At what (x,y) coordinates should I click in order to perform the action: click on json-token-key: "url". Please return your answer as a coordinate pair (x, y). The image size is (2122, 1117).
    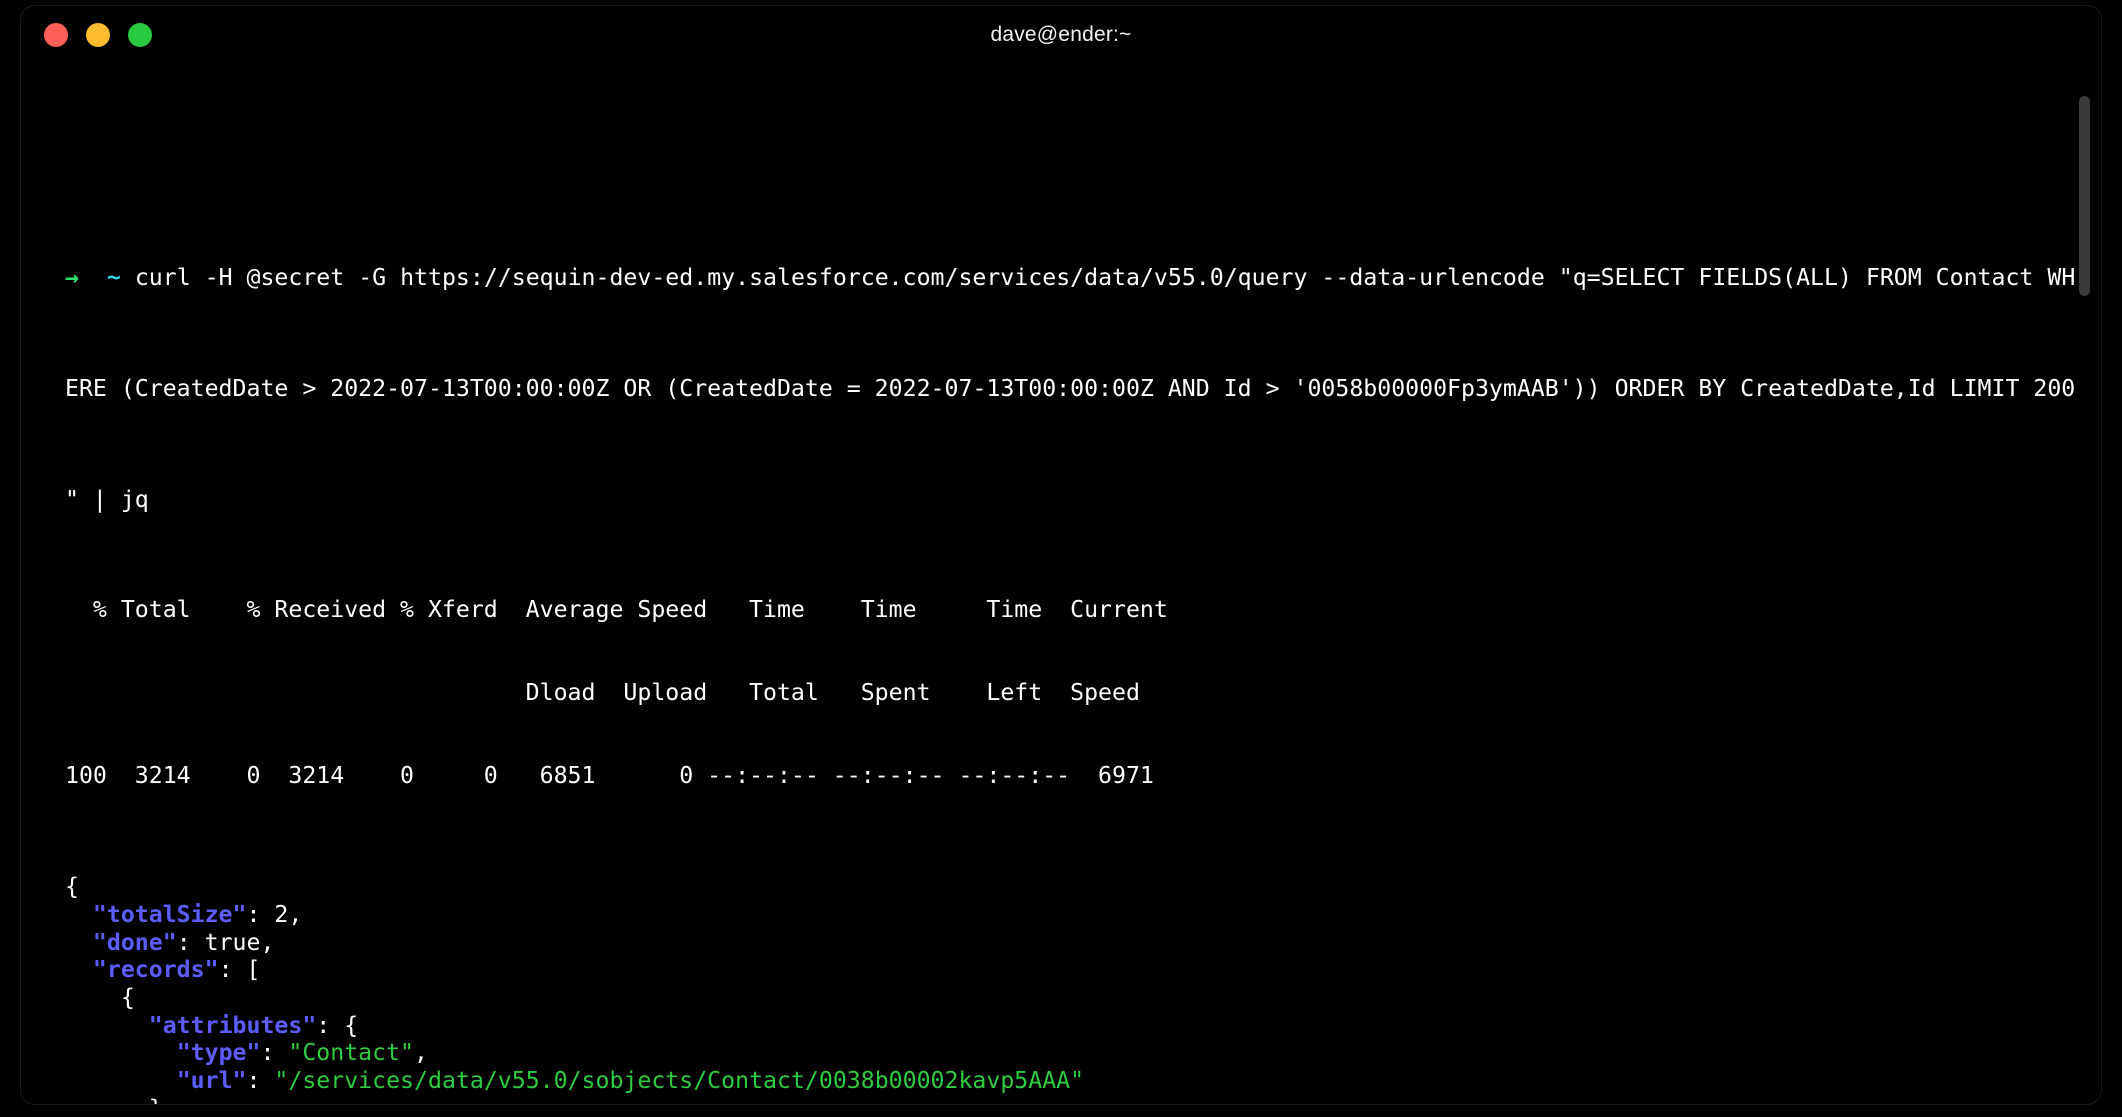
    Looking at the image, I should click on (211, 1081).